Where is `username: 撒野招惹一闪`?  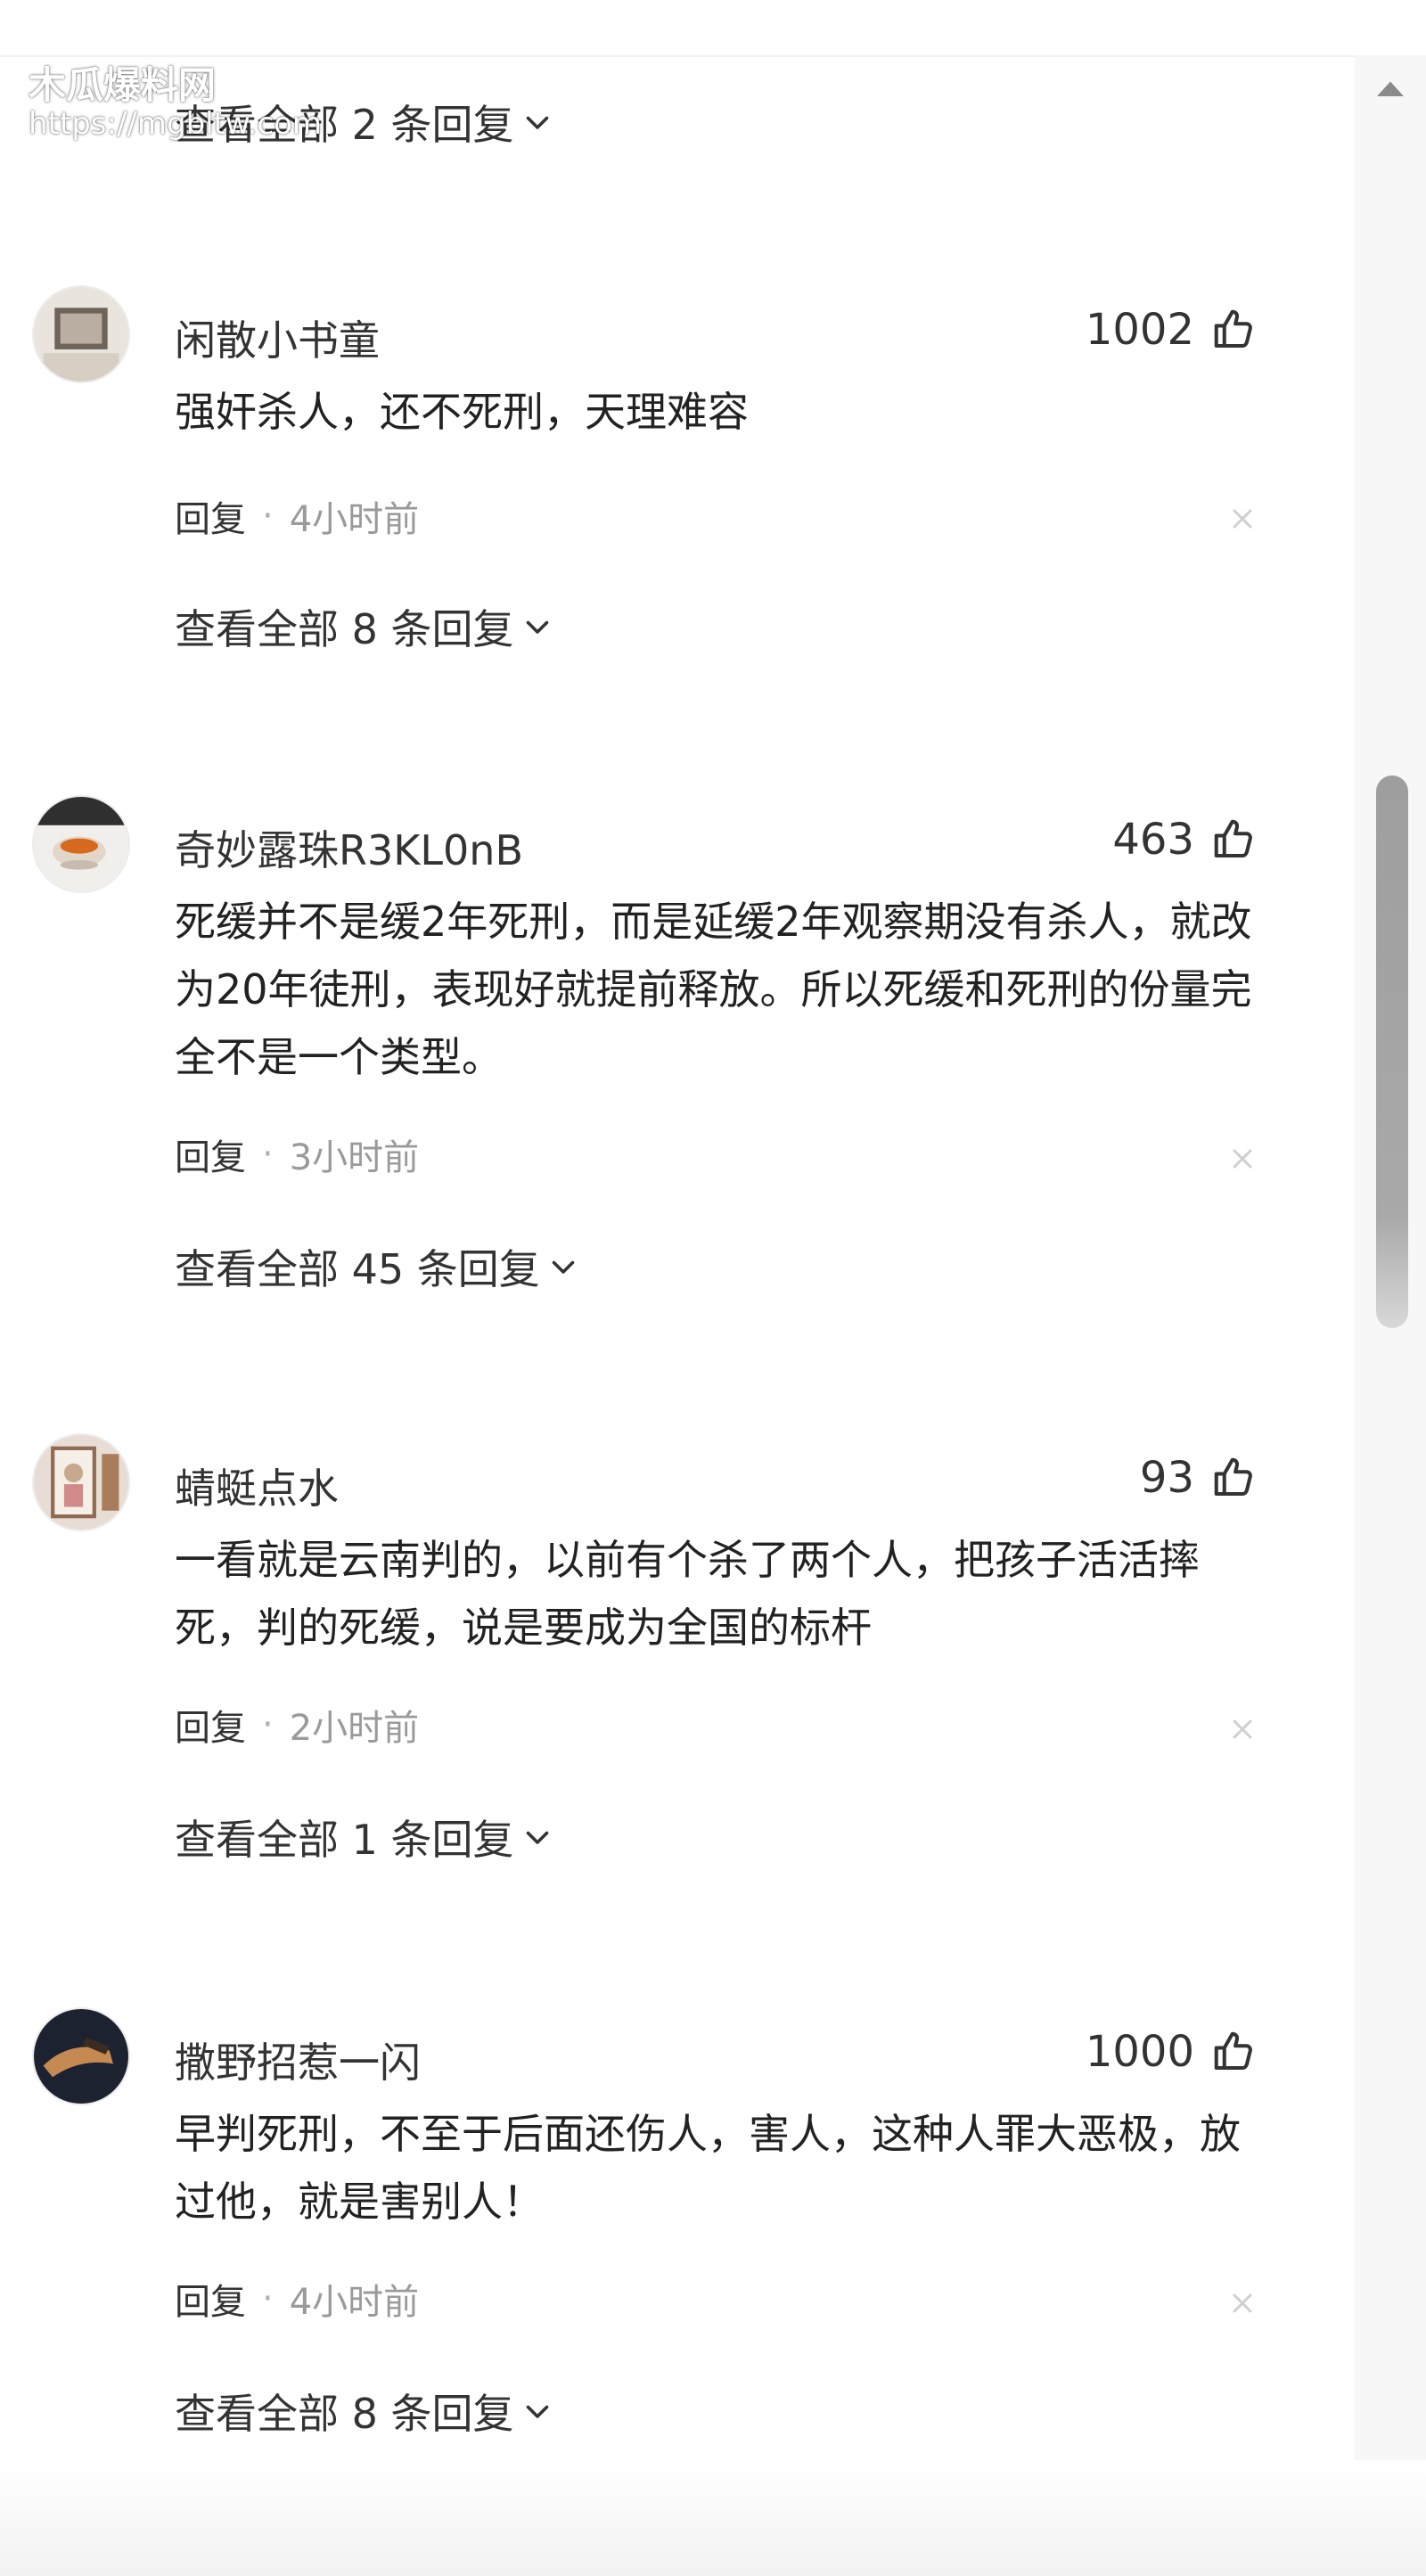
username: 撒野招惹一闪 is located at coordinates (298, 2059).